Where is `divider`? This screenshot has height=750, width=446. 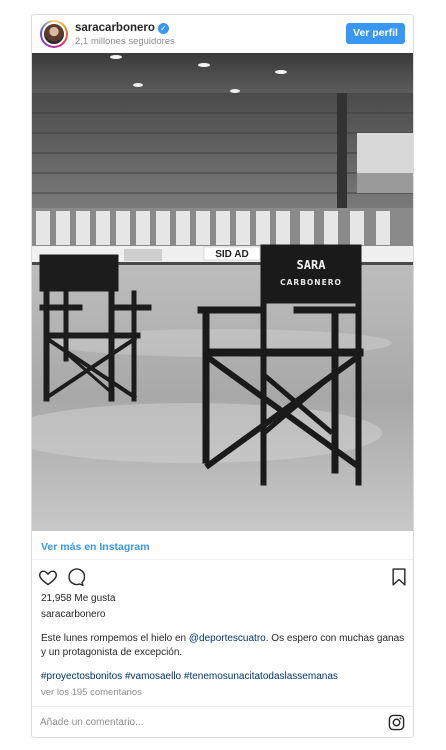 divider is located at coordinates (222, 559).